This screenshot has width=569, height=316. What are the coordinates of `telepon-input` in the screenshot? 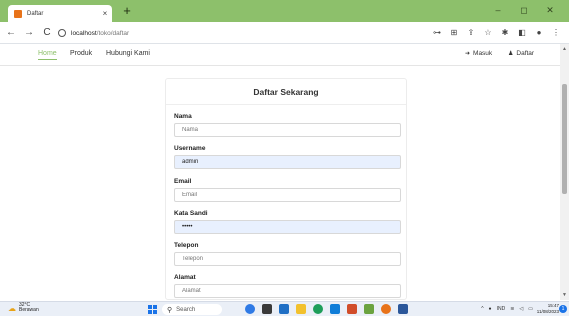 It's located at (287, 259).